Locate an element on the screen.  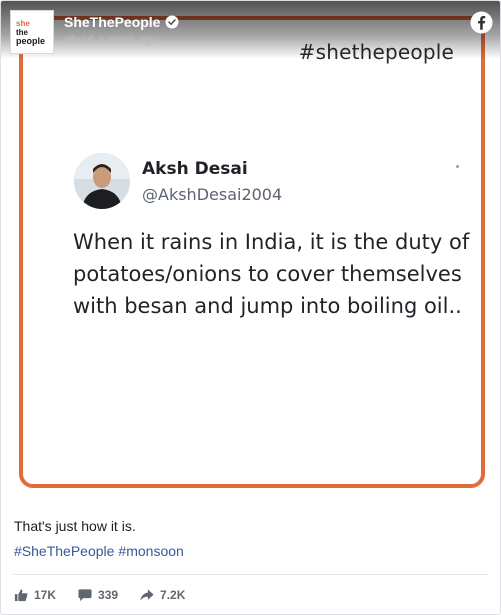
share-icon is located at coordinates (147, 595).